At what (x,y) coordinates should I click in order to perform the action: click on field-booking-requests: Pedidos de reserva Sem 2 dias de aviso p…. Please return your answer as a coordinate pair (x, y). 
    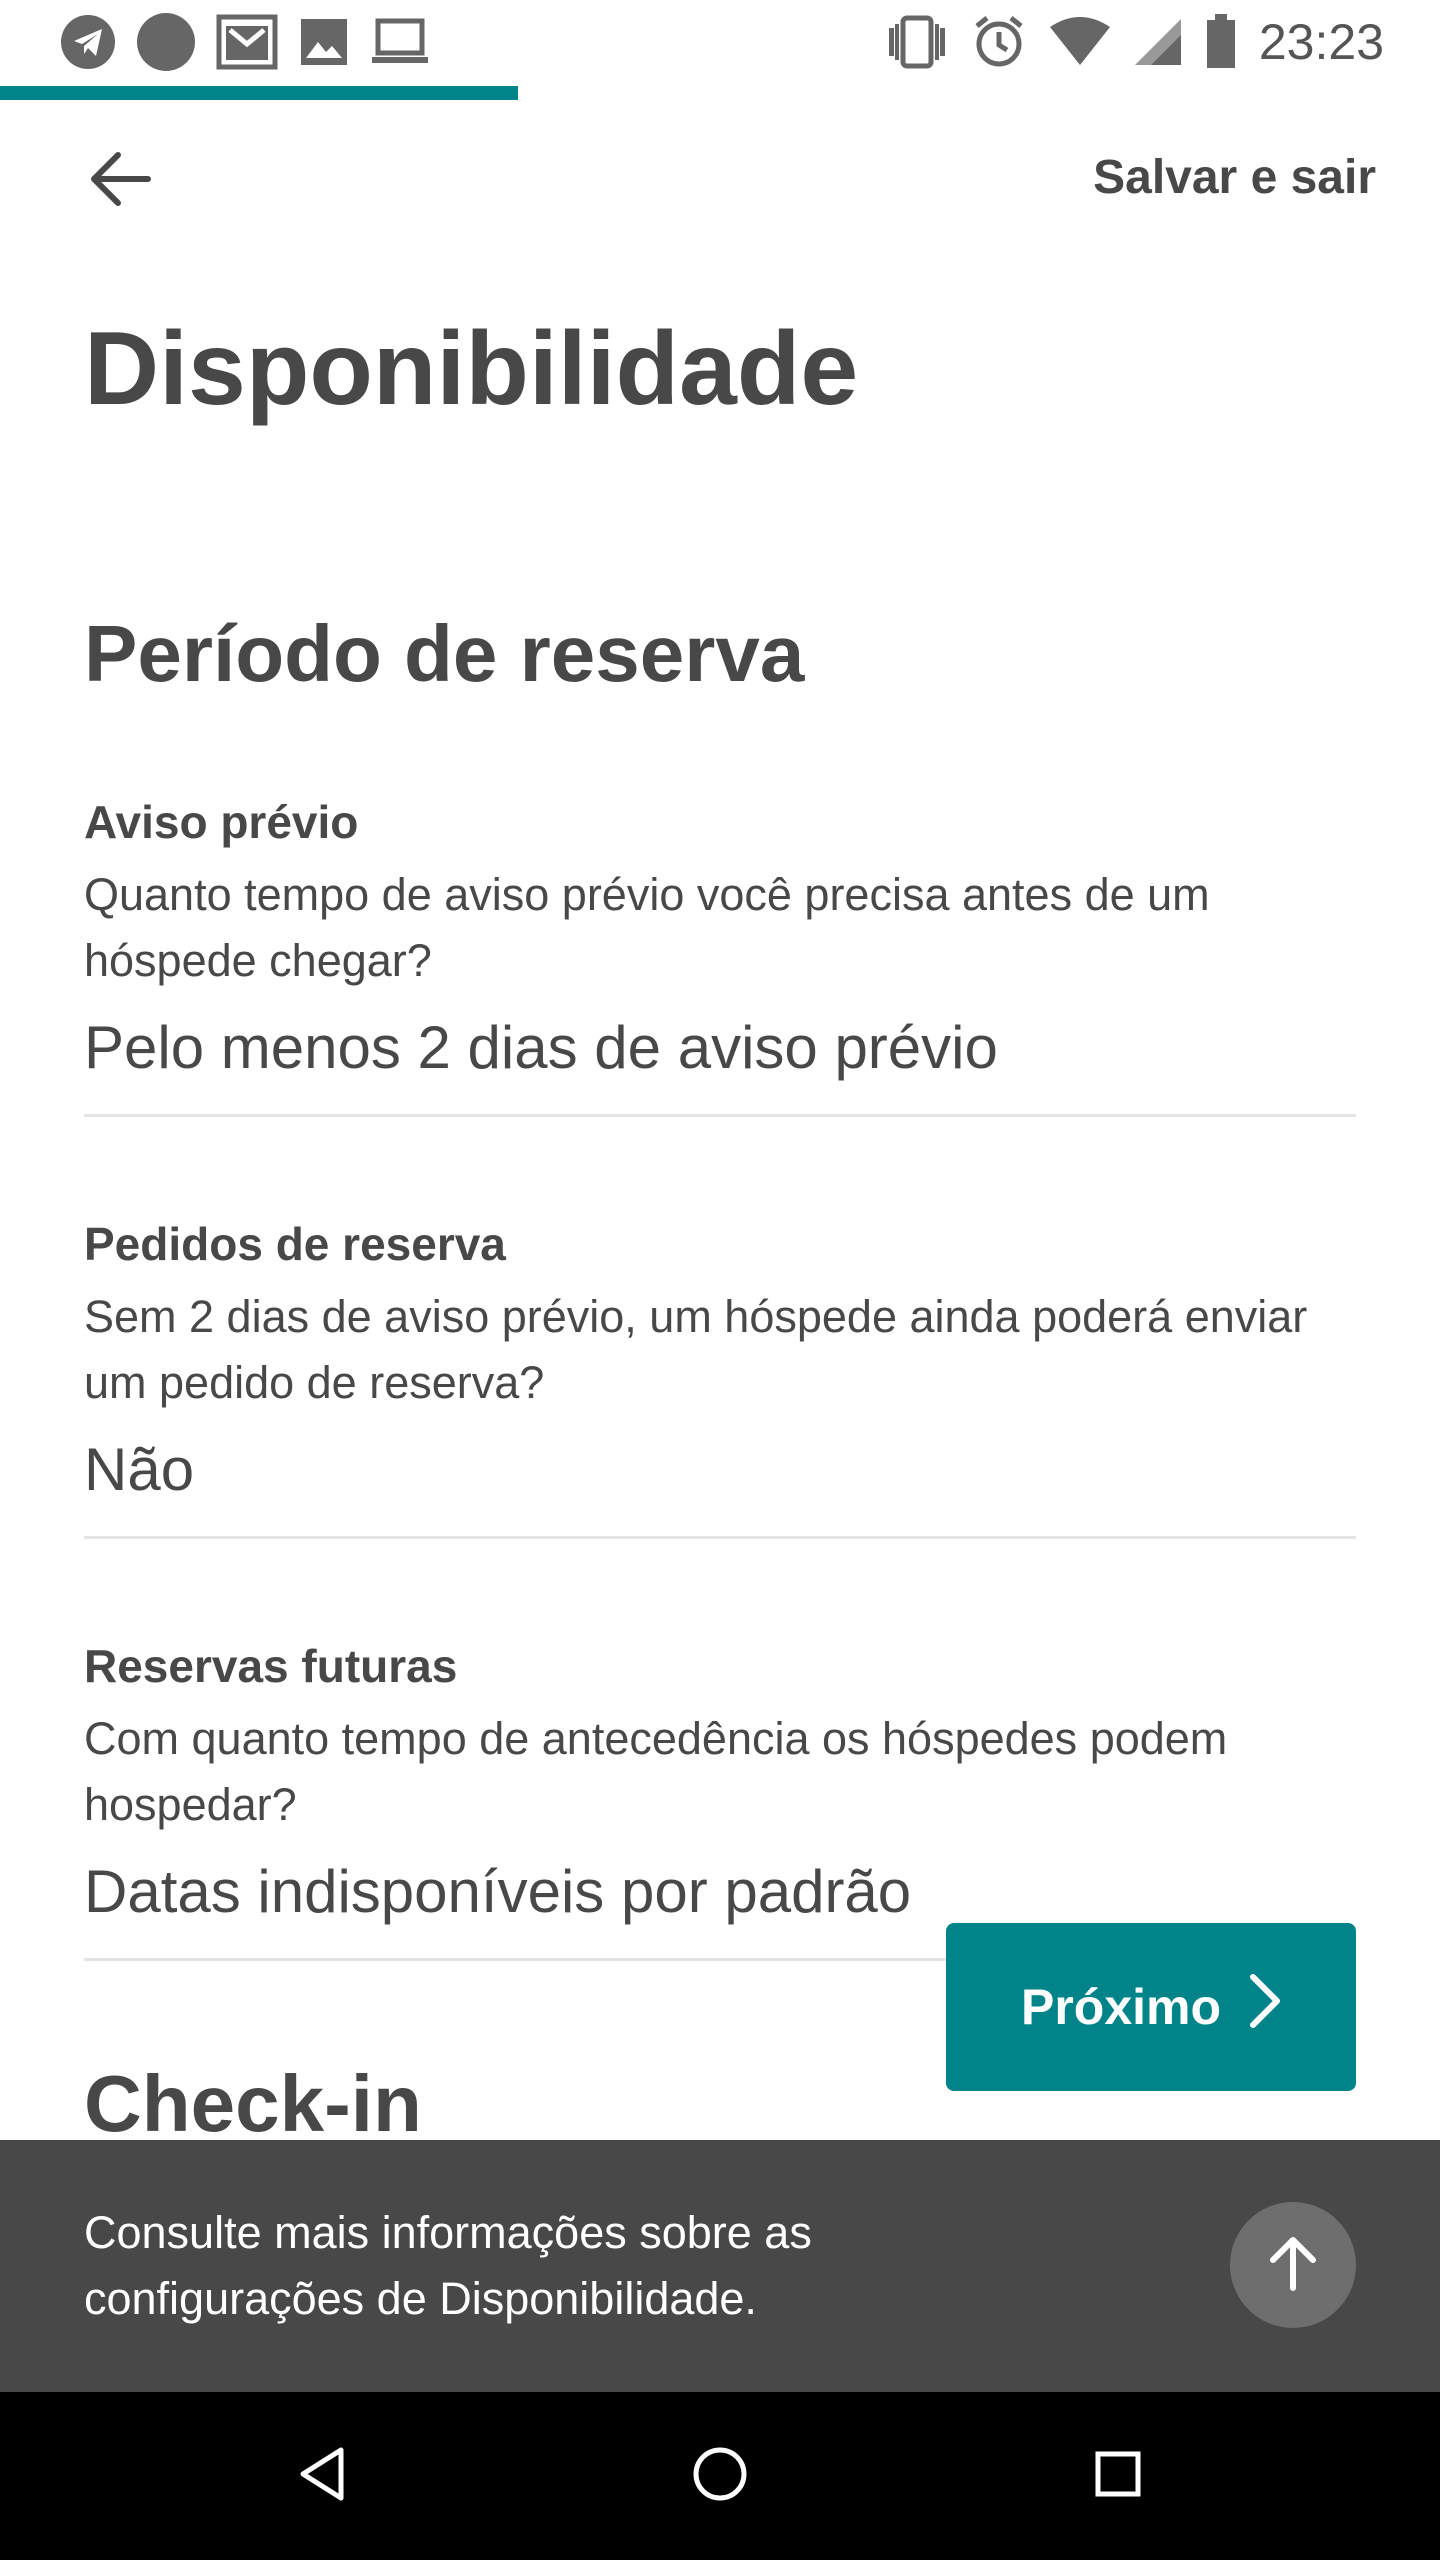
    Looking at the image, I should click on (720, 1376).